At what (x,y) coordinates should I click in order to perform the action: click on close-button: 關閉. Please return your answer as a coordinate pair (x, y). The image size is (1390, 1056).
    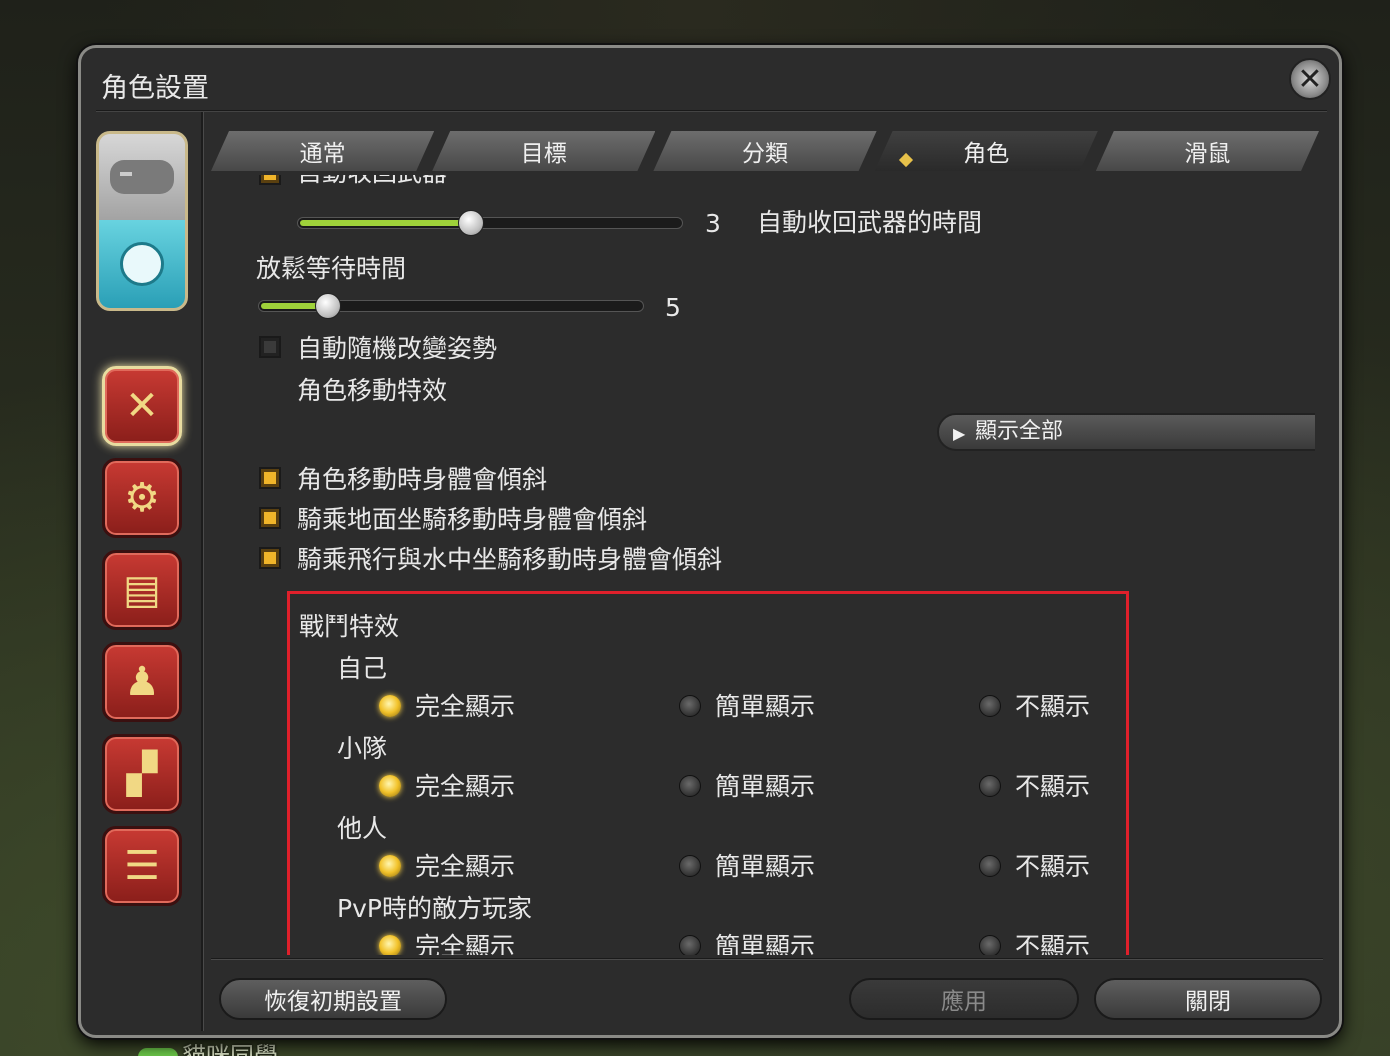
    Looking at the image, I should click on (1208, 999).